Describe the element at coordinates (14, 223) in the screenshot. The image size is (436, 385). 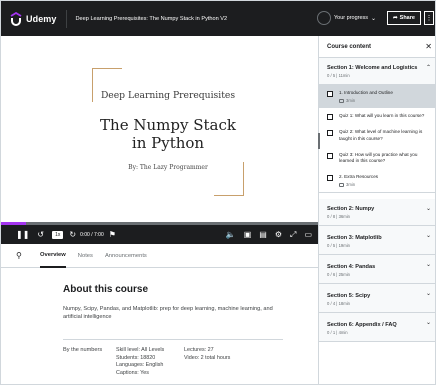
I see `progress-scrubber-fill` at that location.